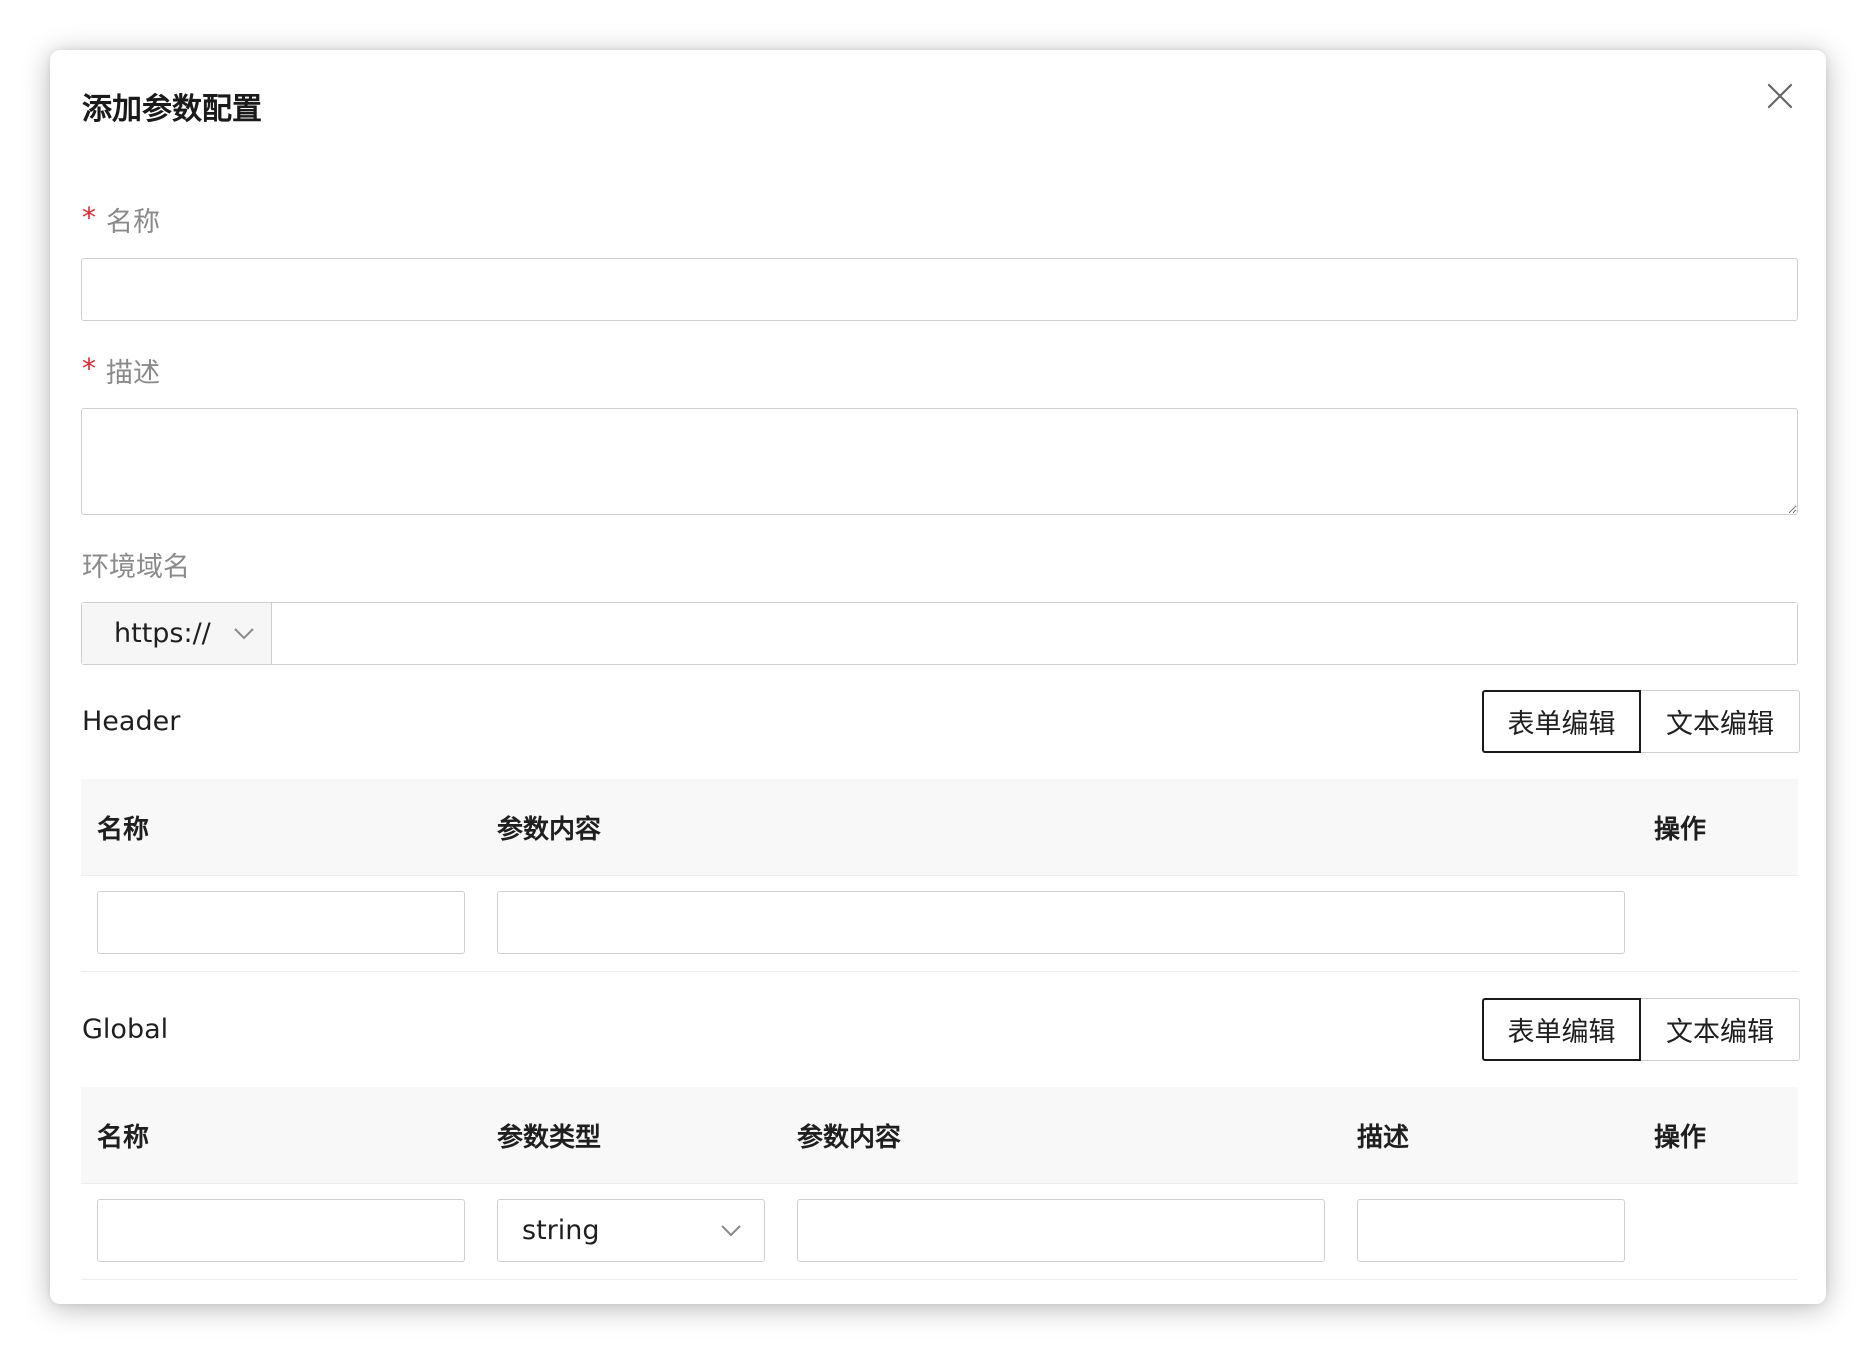 The image size is (1876, 1356). I want to click on global-row-content-input, so click(1061, 1230).